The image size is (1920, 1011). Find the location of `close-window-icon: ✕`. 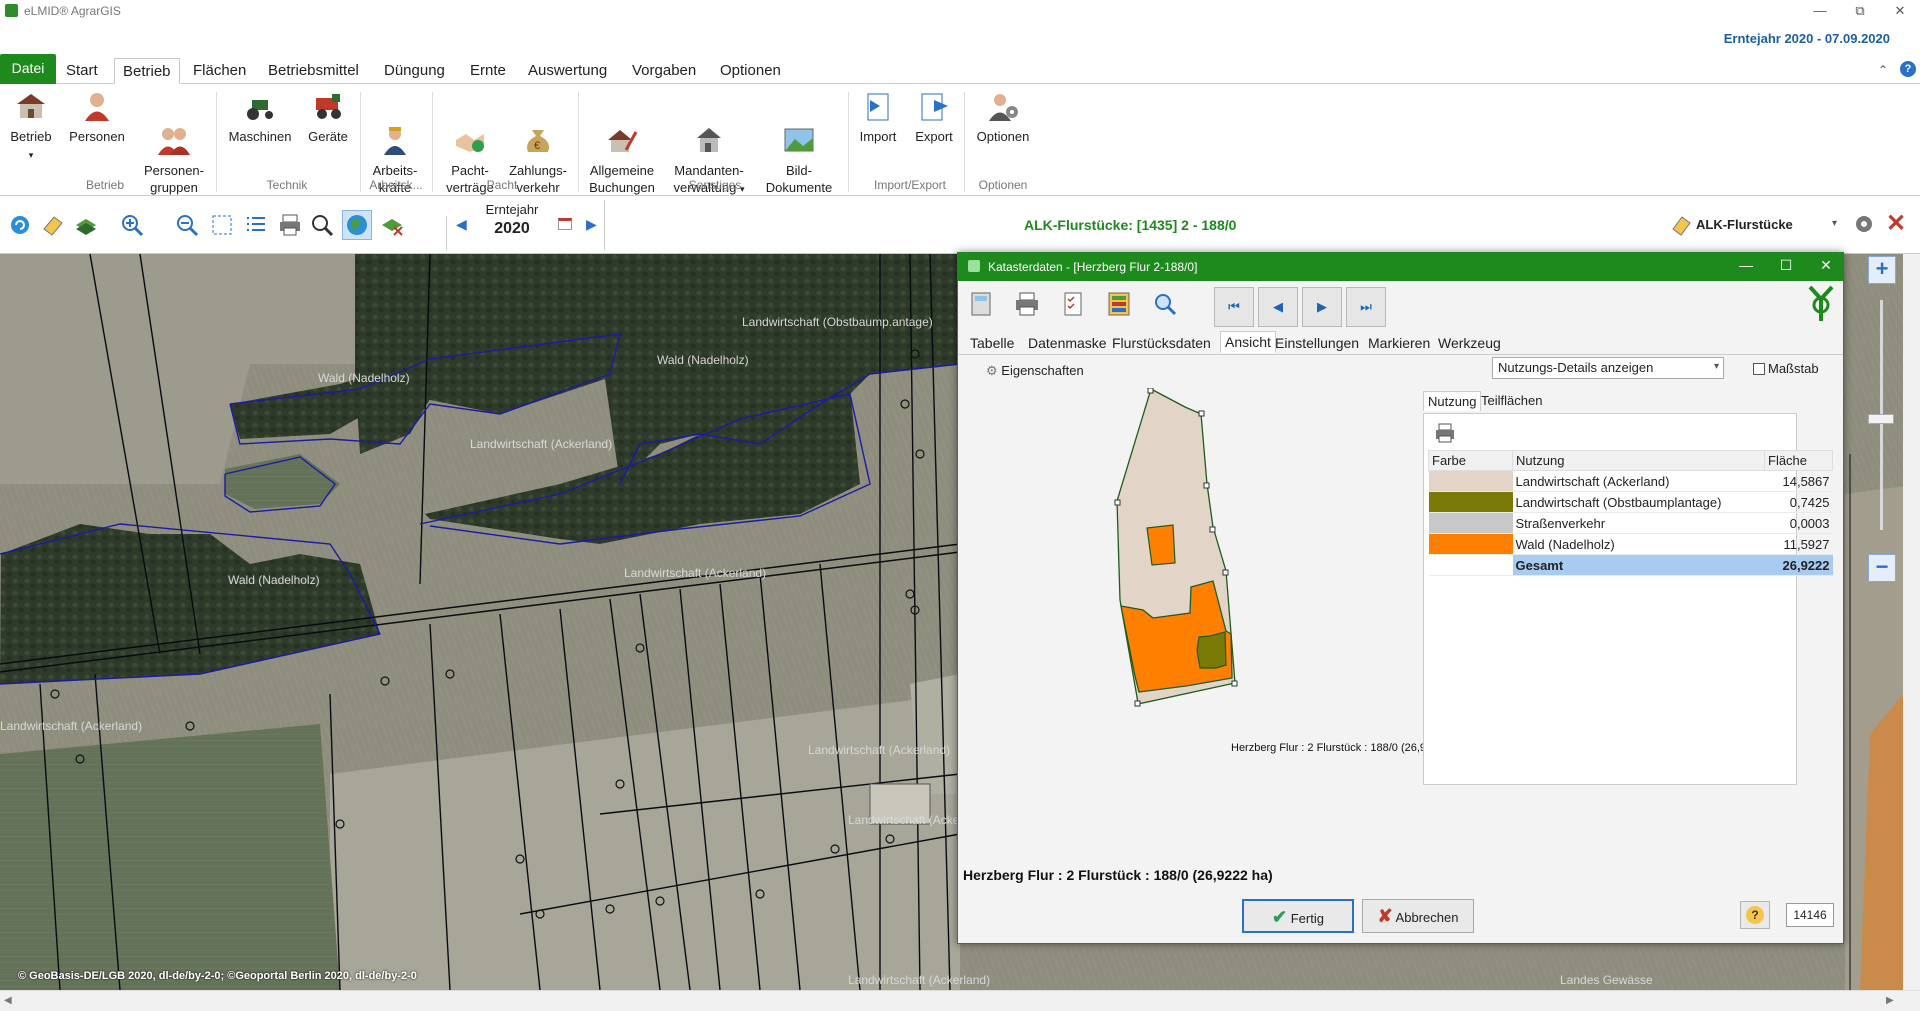

close-window-icon: ✕ is located at coordinates (1900, 11).